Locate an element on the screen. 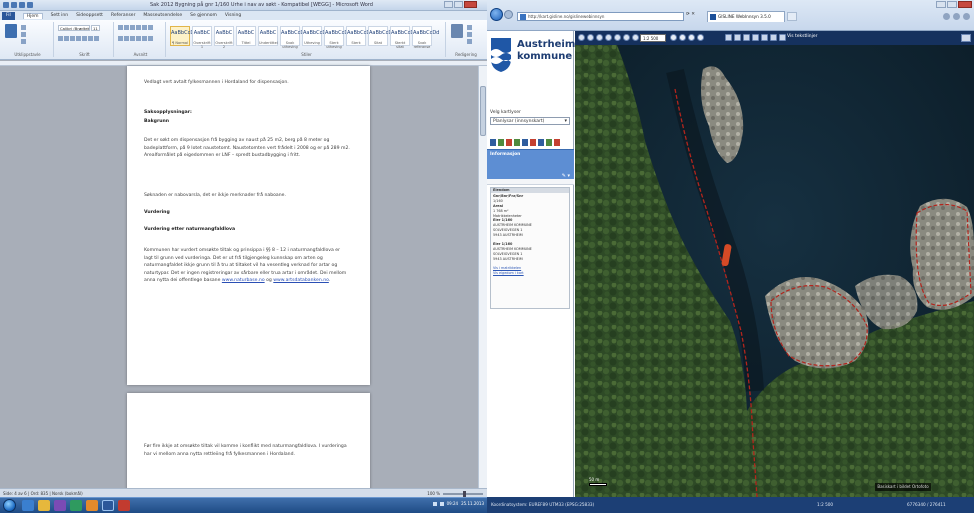  network-icon is located at coordinates (434, 503).